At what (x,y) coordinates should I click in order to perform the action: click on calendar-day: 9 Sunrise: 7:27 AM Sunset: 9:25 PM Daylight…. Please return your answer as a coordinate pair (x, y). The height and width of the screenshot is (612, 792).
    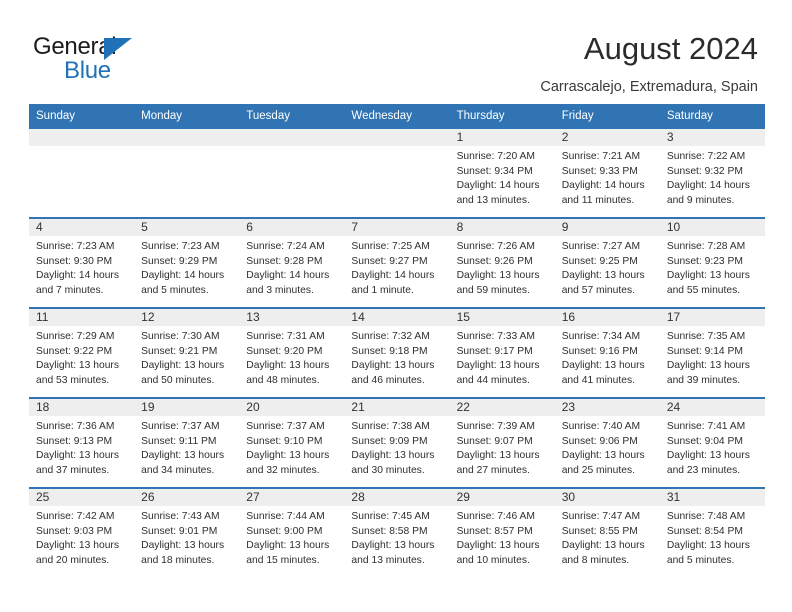
    Looking at the image, I should click on (607, 263).